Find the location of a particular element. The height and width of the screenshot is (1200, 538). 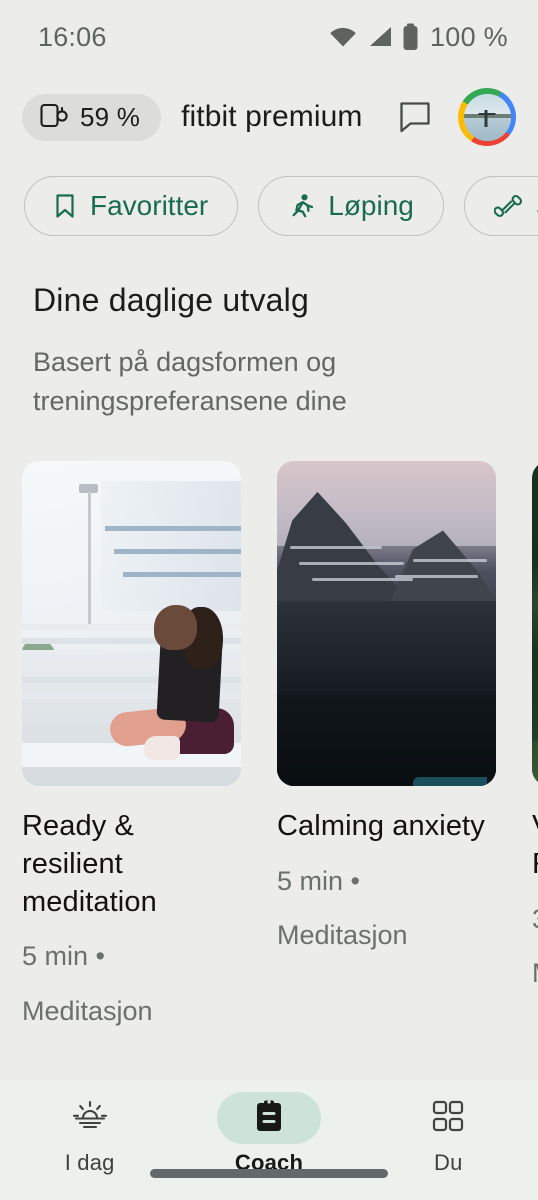

clipboard-icon is located at coordinates (269, 1118).